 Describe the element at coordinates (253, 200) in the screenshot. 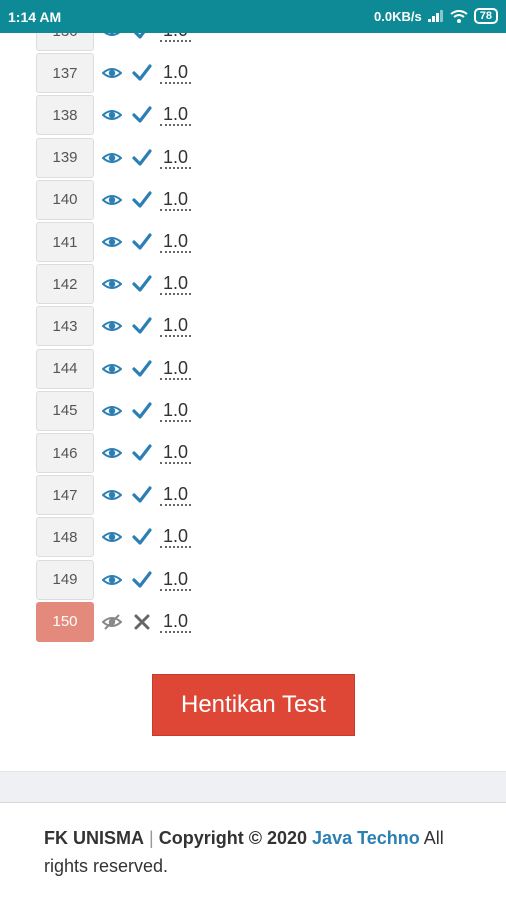

I see `question-row: 140 1.0` at that location.